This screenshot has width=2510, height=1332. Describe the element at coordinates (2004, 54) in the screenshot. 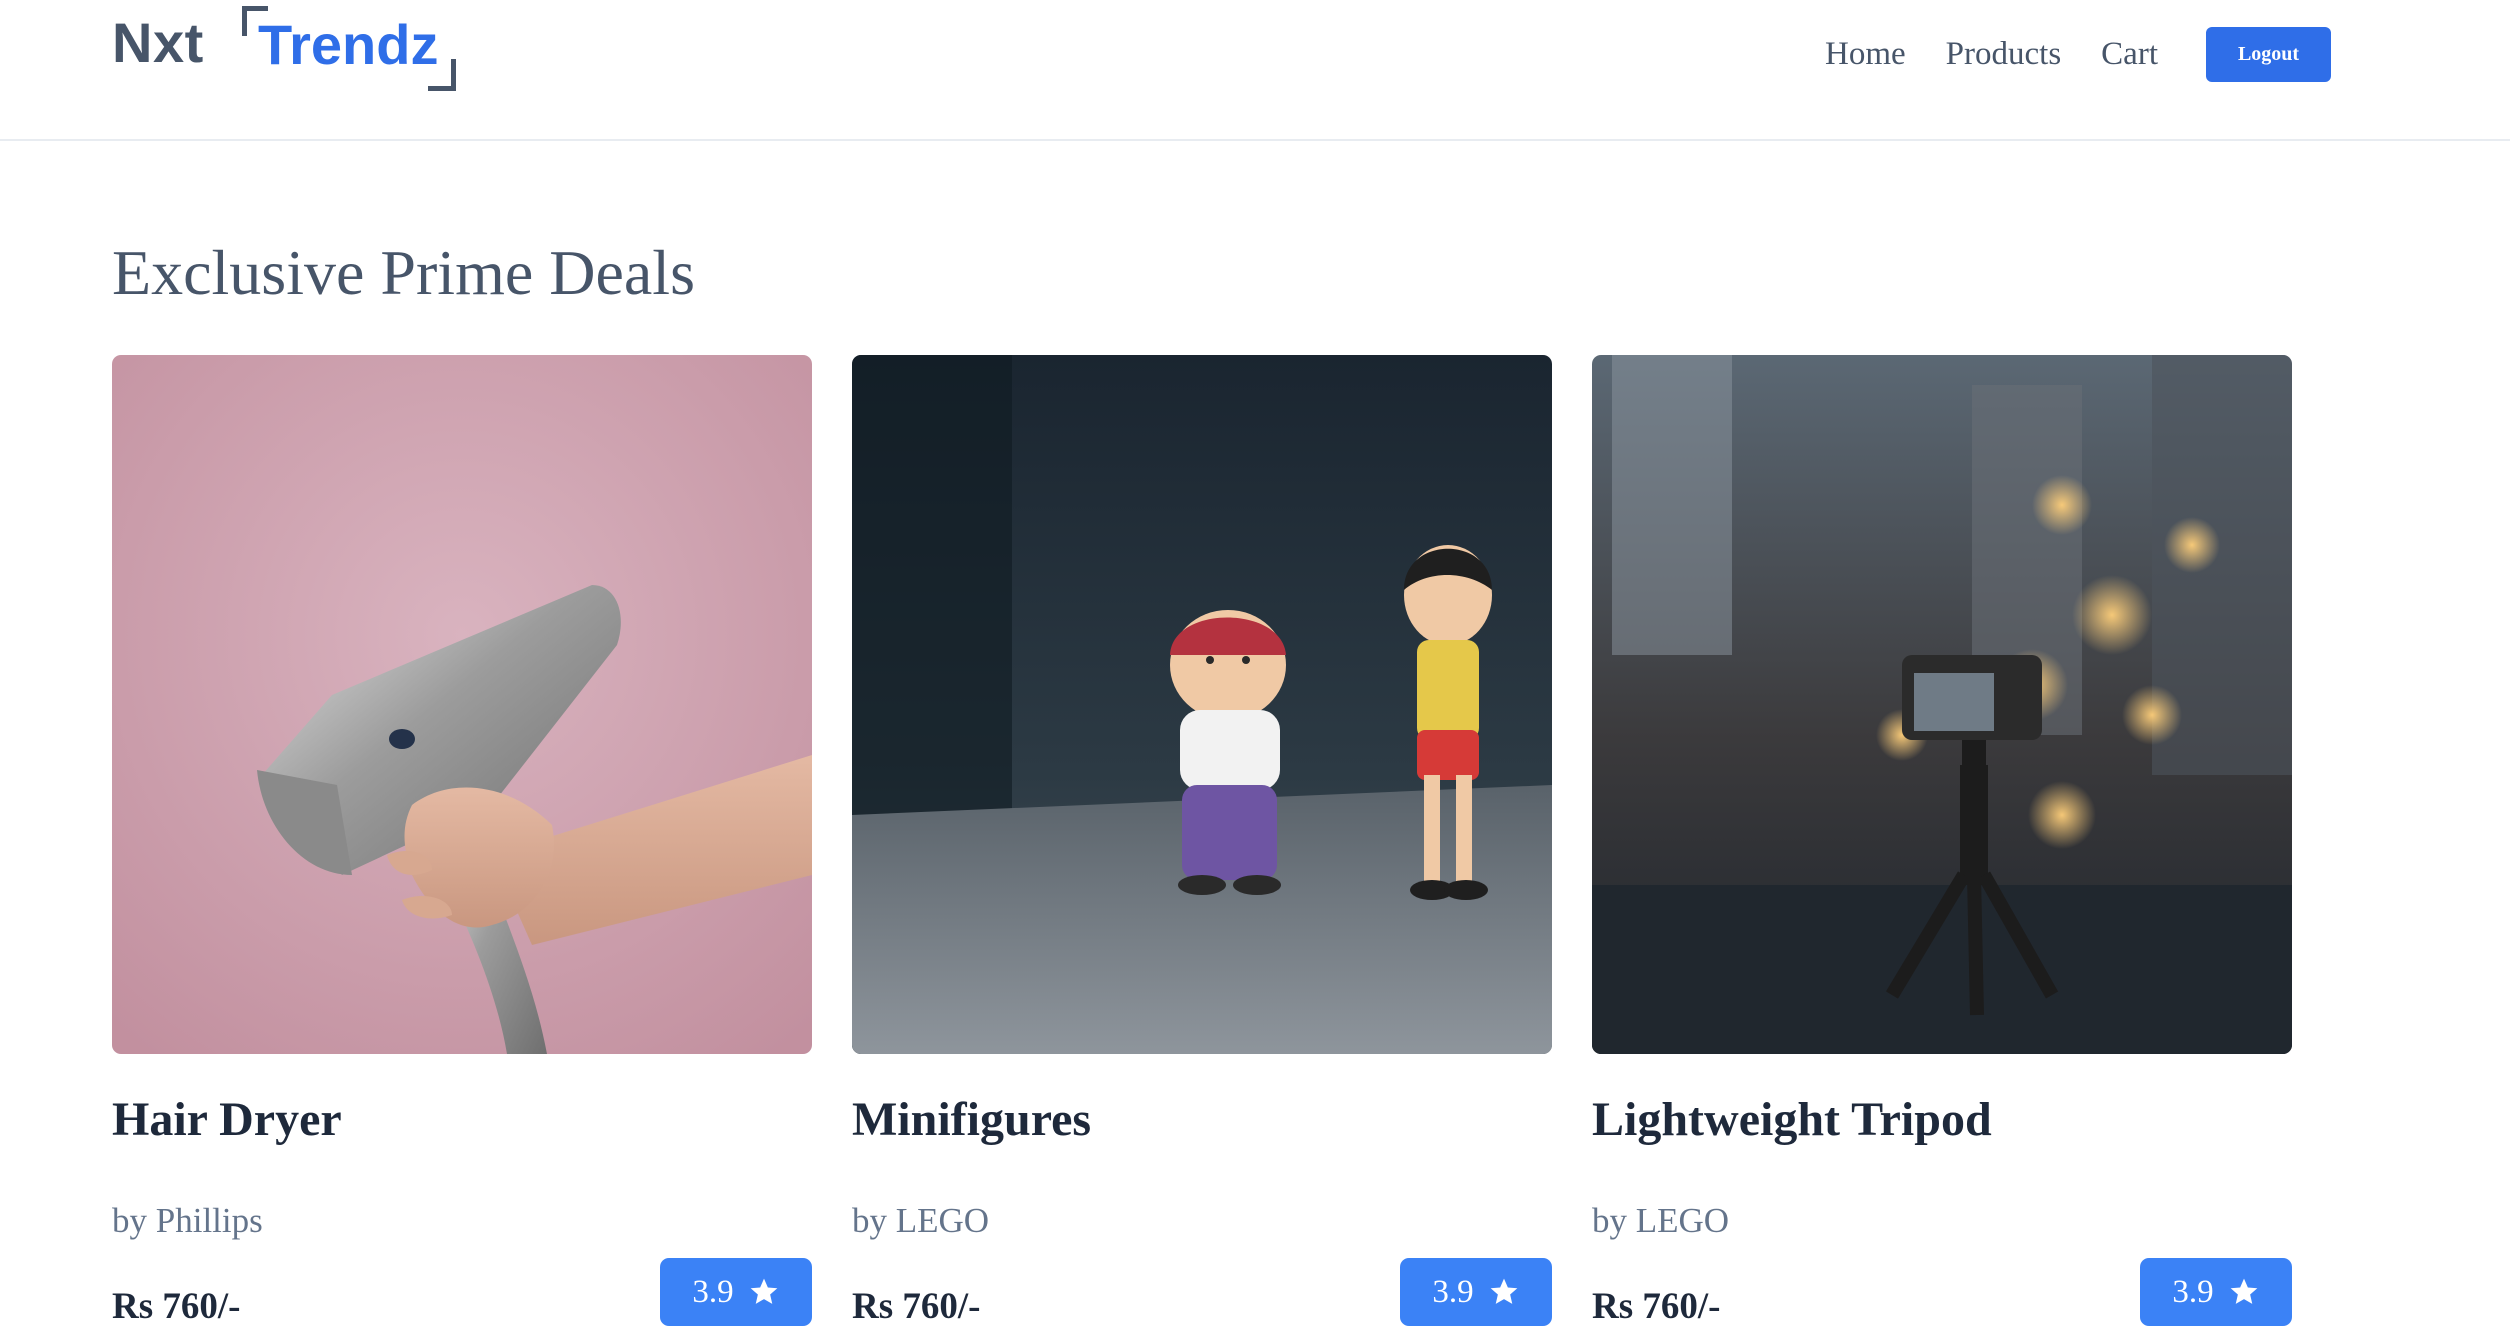

I see `nav-products-link: Products` at that location.